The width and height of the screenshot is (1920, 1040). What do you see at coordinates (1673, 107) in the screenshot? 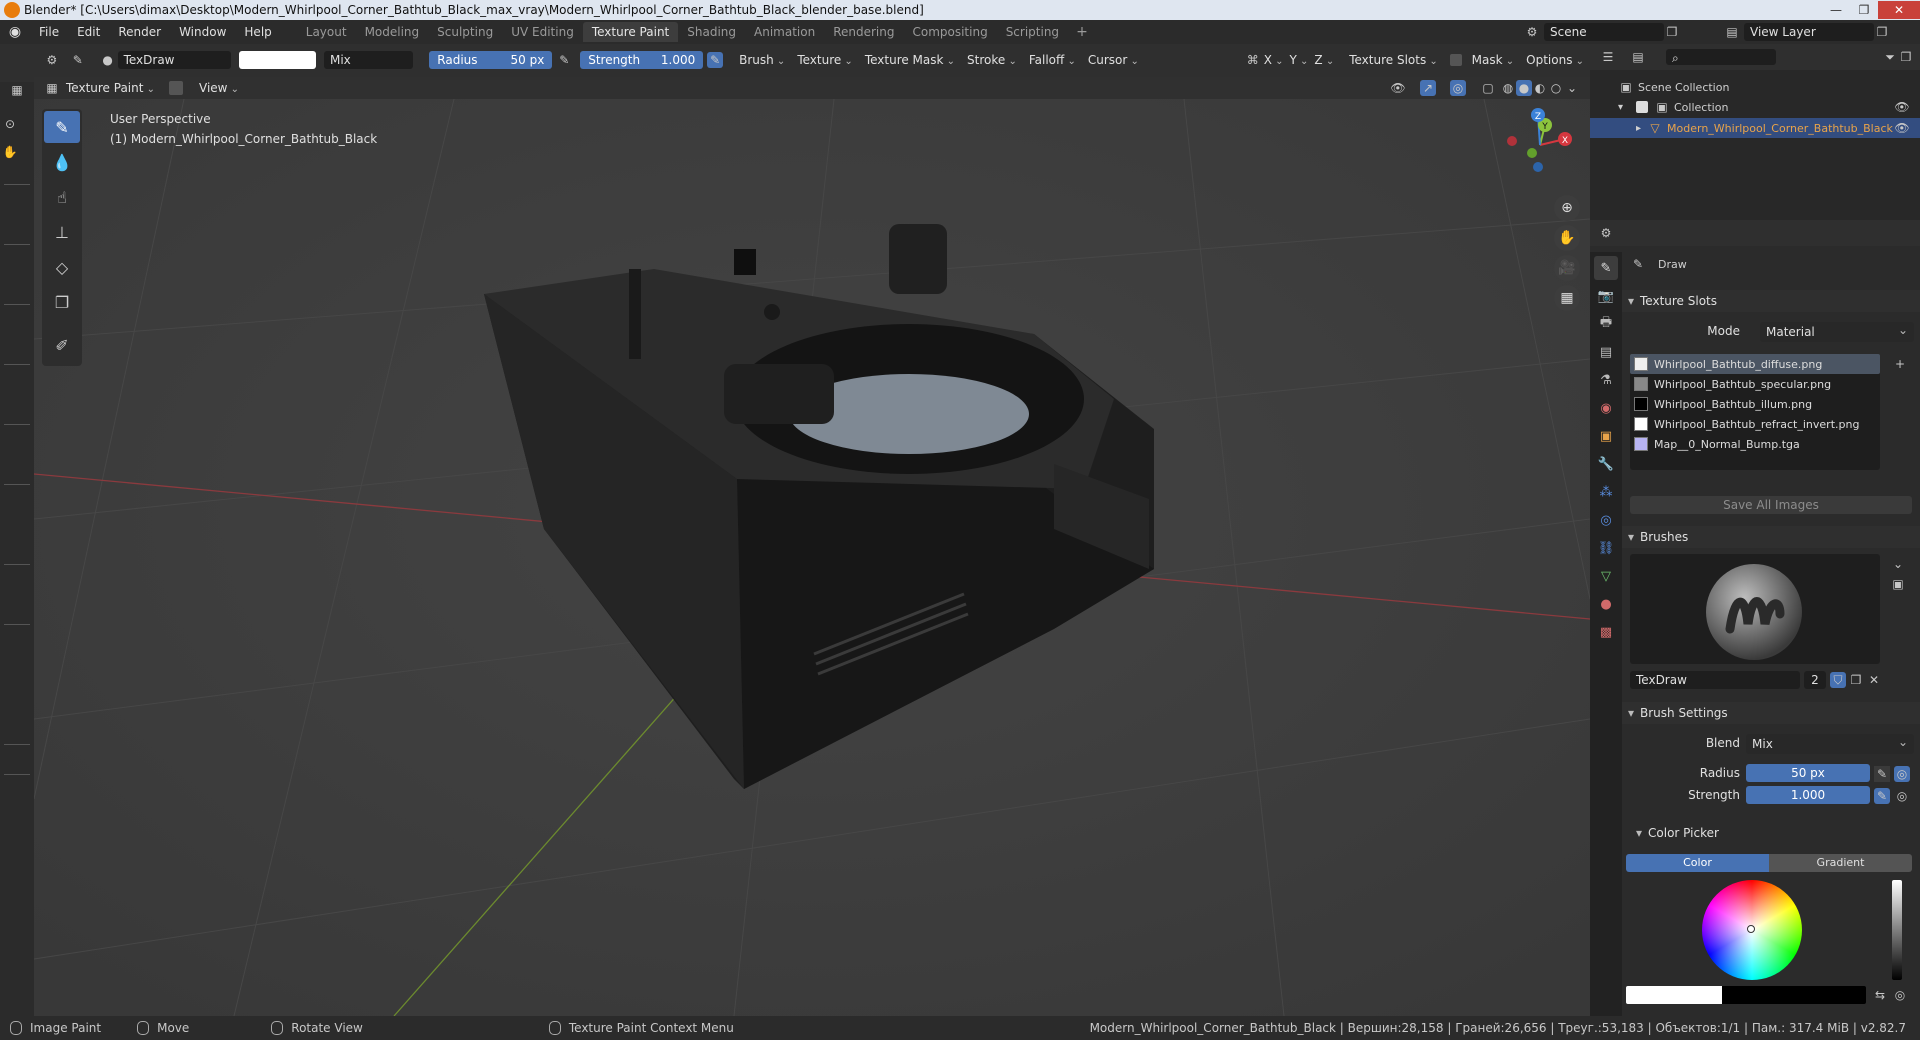
I see `outliner-row-collection: ▾ ▣ Collection` at bounding box center [1673, 107].